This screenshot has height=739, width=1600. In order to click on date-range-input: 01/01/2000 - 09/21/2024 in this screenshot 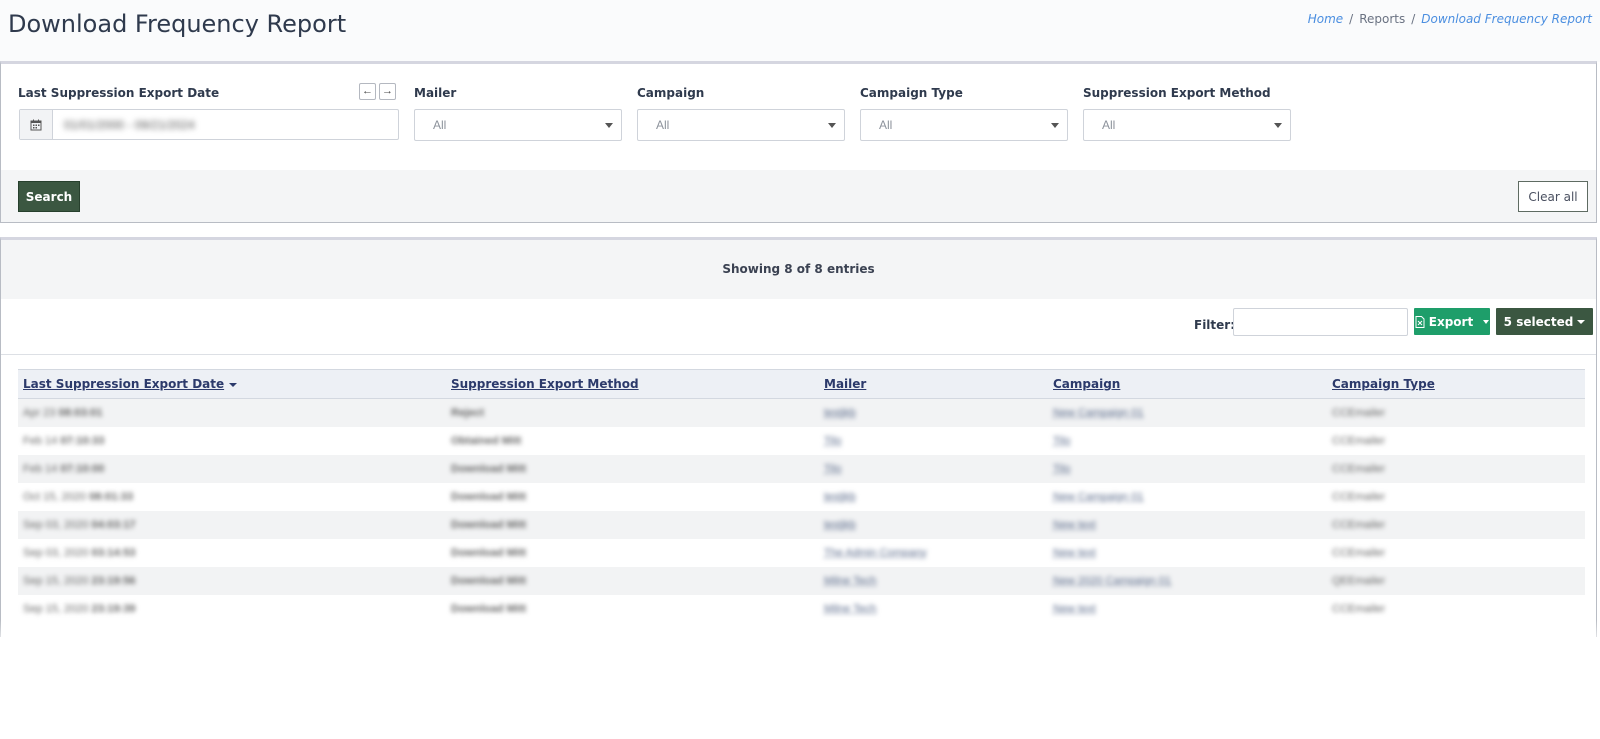, I will do `click(209, 124)`.